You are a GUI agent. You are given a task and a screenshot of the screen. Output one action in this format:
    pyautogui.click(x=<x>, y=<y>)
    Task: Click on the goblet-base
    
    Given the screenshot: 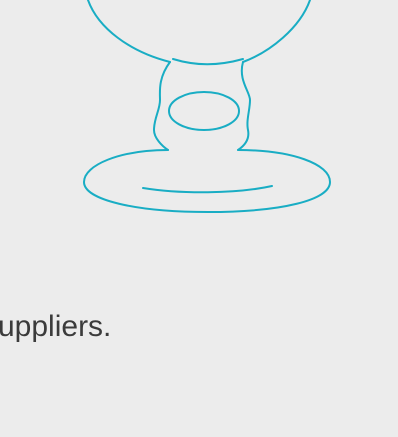 What is the action you would take?
    pyautogui.click(x=207, y=181)
    